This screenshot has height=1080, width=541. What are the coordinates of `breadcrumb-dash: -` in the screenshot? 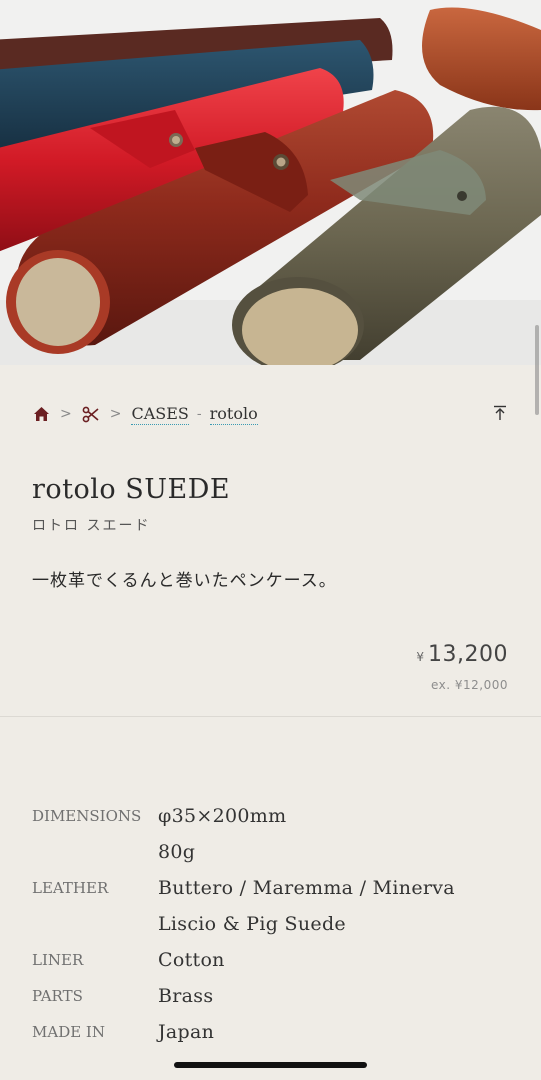 It's located at (199, 414).